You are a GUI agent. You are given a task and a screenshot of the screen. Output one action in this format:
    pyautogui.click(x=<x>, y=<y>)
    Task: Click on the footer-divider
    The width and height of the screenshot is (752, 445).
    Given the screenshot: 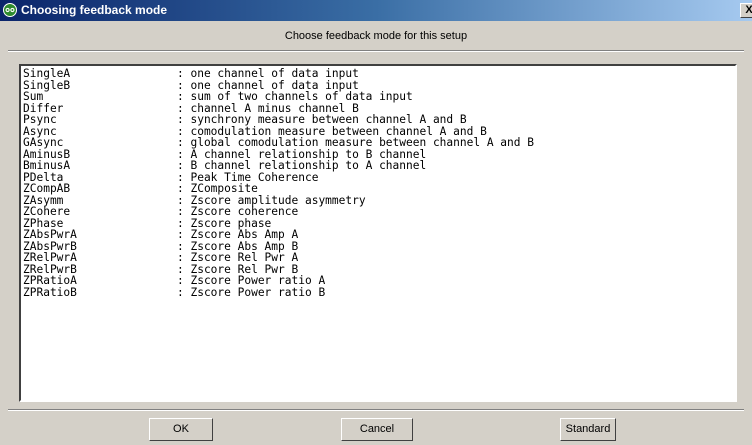 What is the action you would take?
    pyautogui.click(x=376, y=410)
    